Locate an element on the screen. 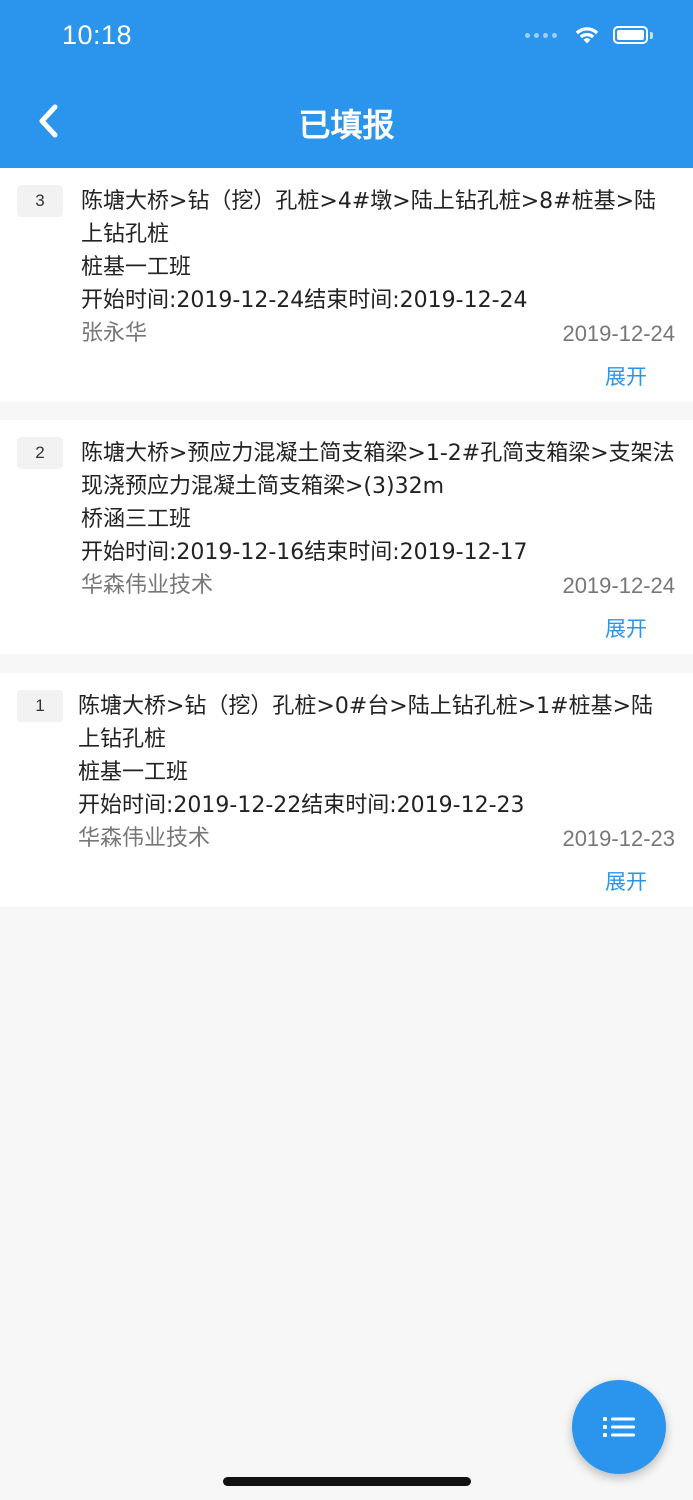  home-indicator is located at coordinates (347, 1481).